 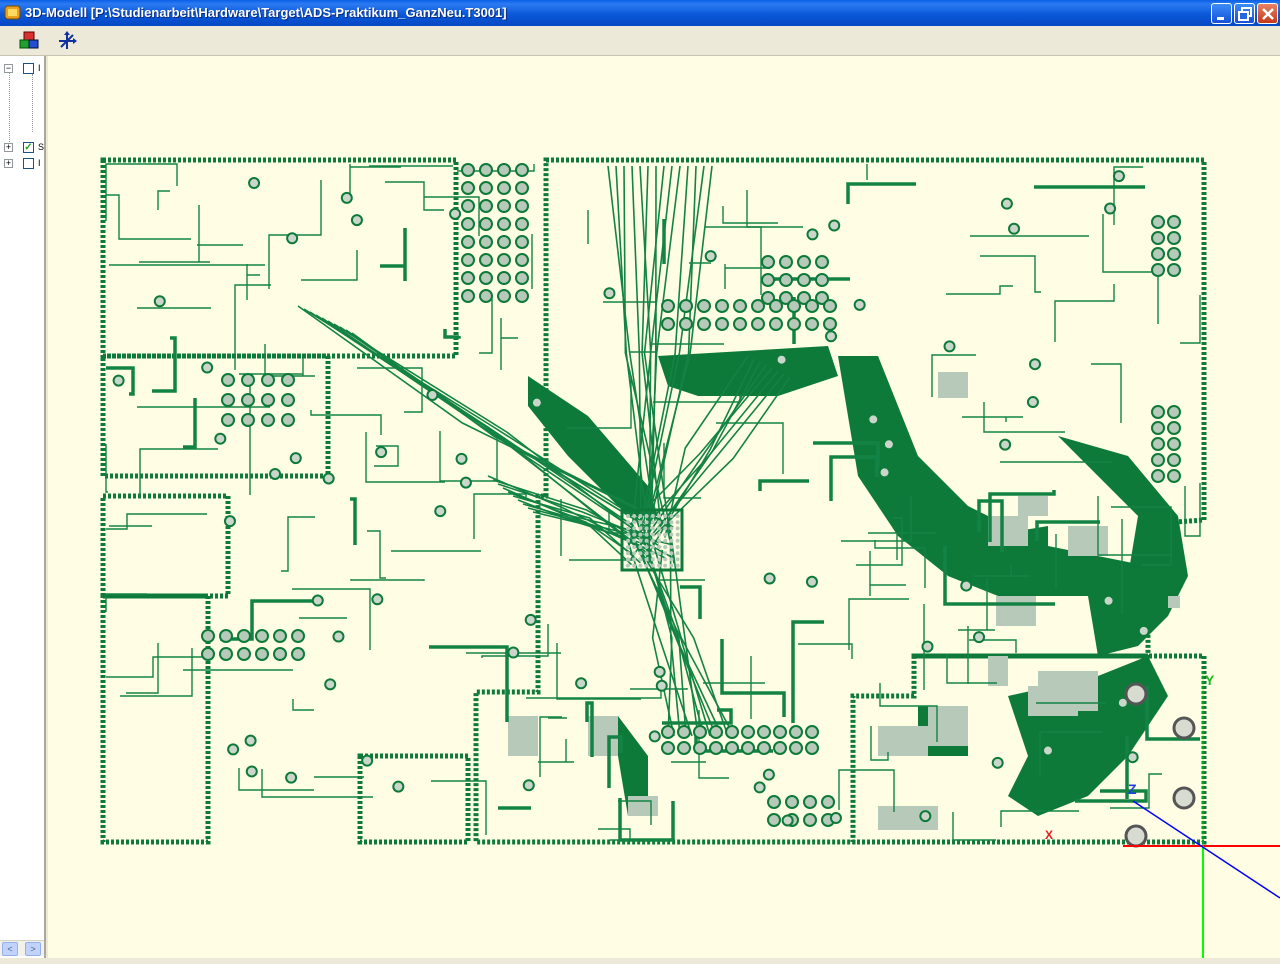 What do you see at coordinates (10, 949) in the screenshot?
I see `scroll-left-icon: <` at bounding box center [10, 949].